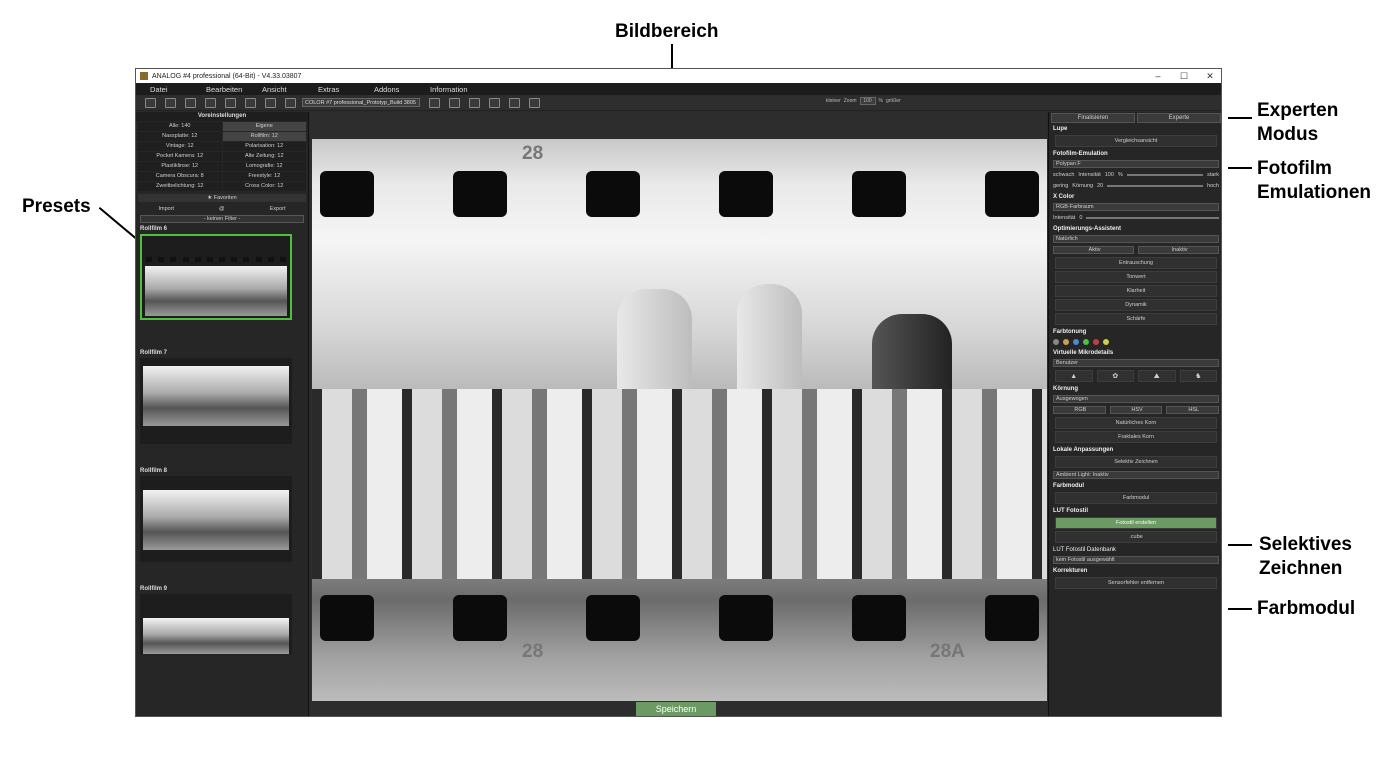 The height and width of the screenshot is (783, 1386). Describe the element at coordinates (190, 102) in the screenshot. I see `copy-icon` at that location.